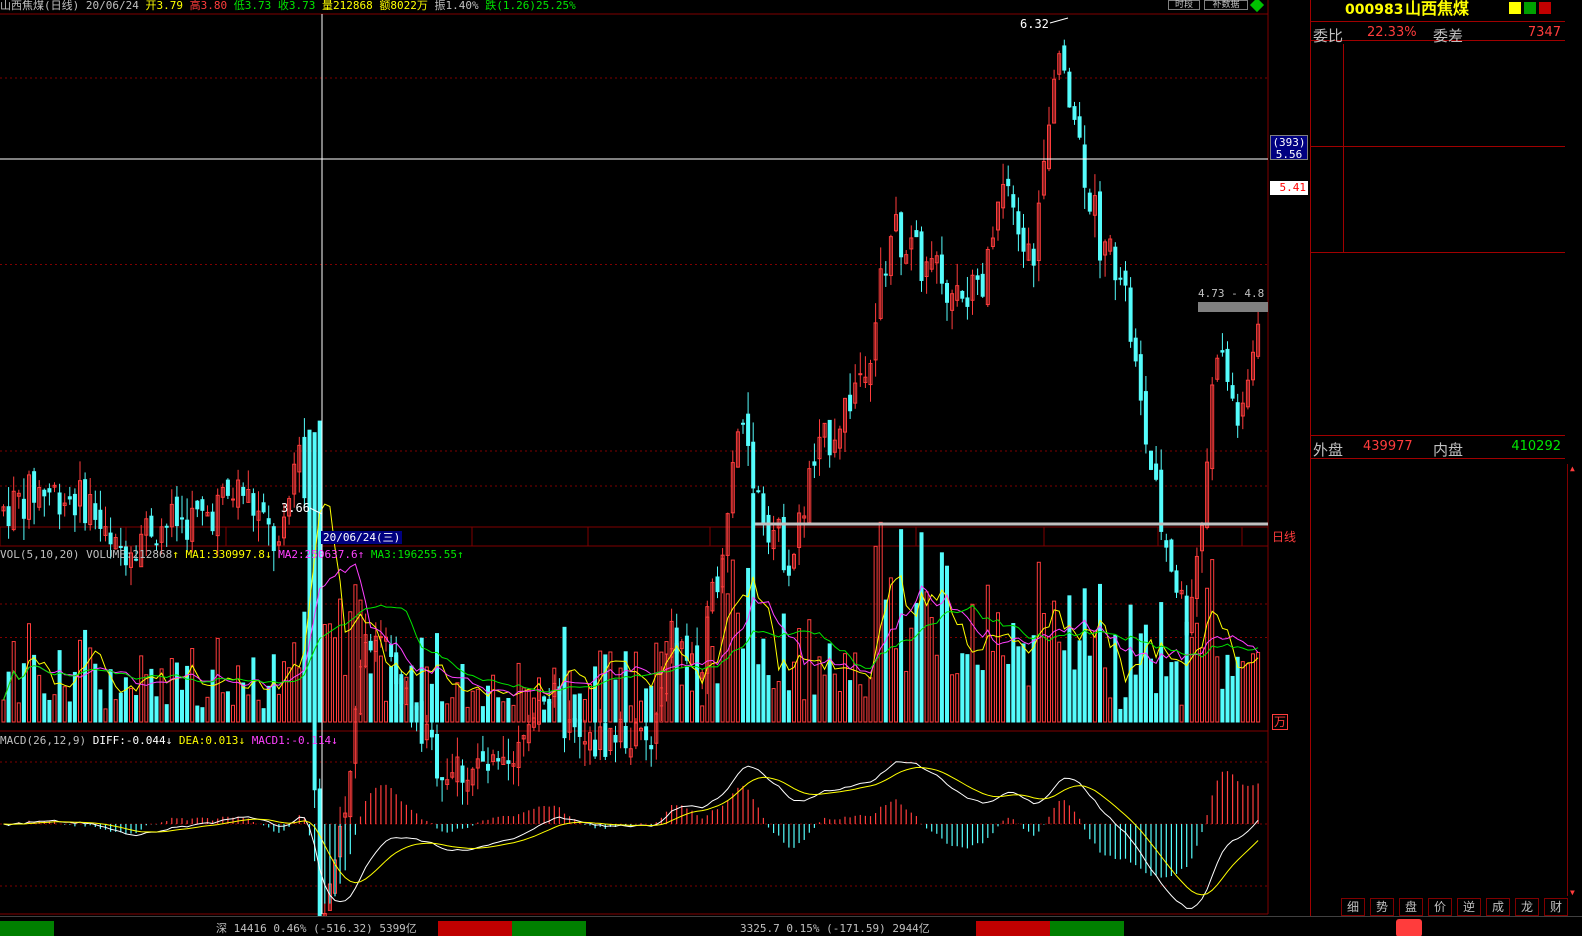 This screenshot has width=1582, height=936. I want to click on sogou-ime-icon, so click(1409, 927).